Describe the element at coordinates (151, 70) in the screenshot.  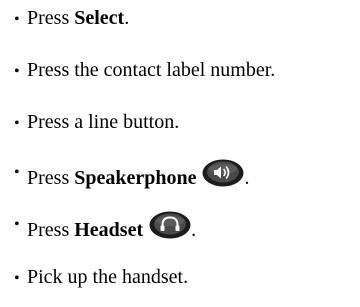
I see `step-text: Press the contact label number.` at that location.